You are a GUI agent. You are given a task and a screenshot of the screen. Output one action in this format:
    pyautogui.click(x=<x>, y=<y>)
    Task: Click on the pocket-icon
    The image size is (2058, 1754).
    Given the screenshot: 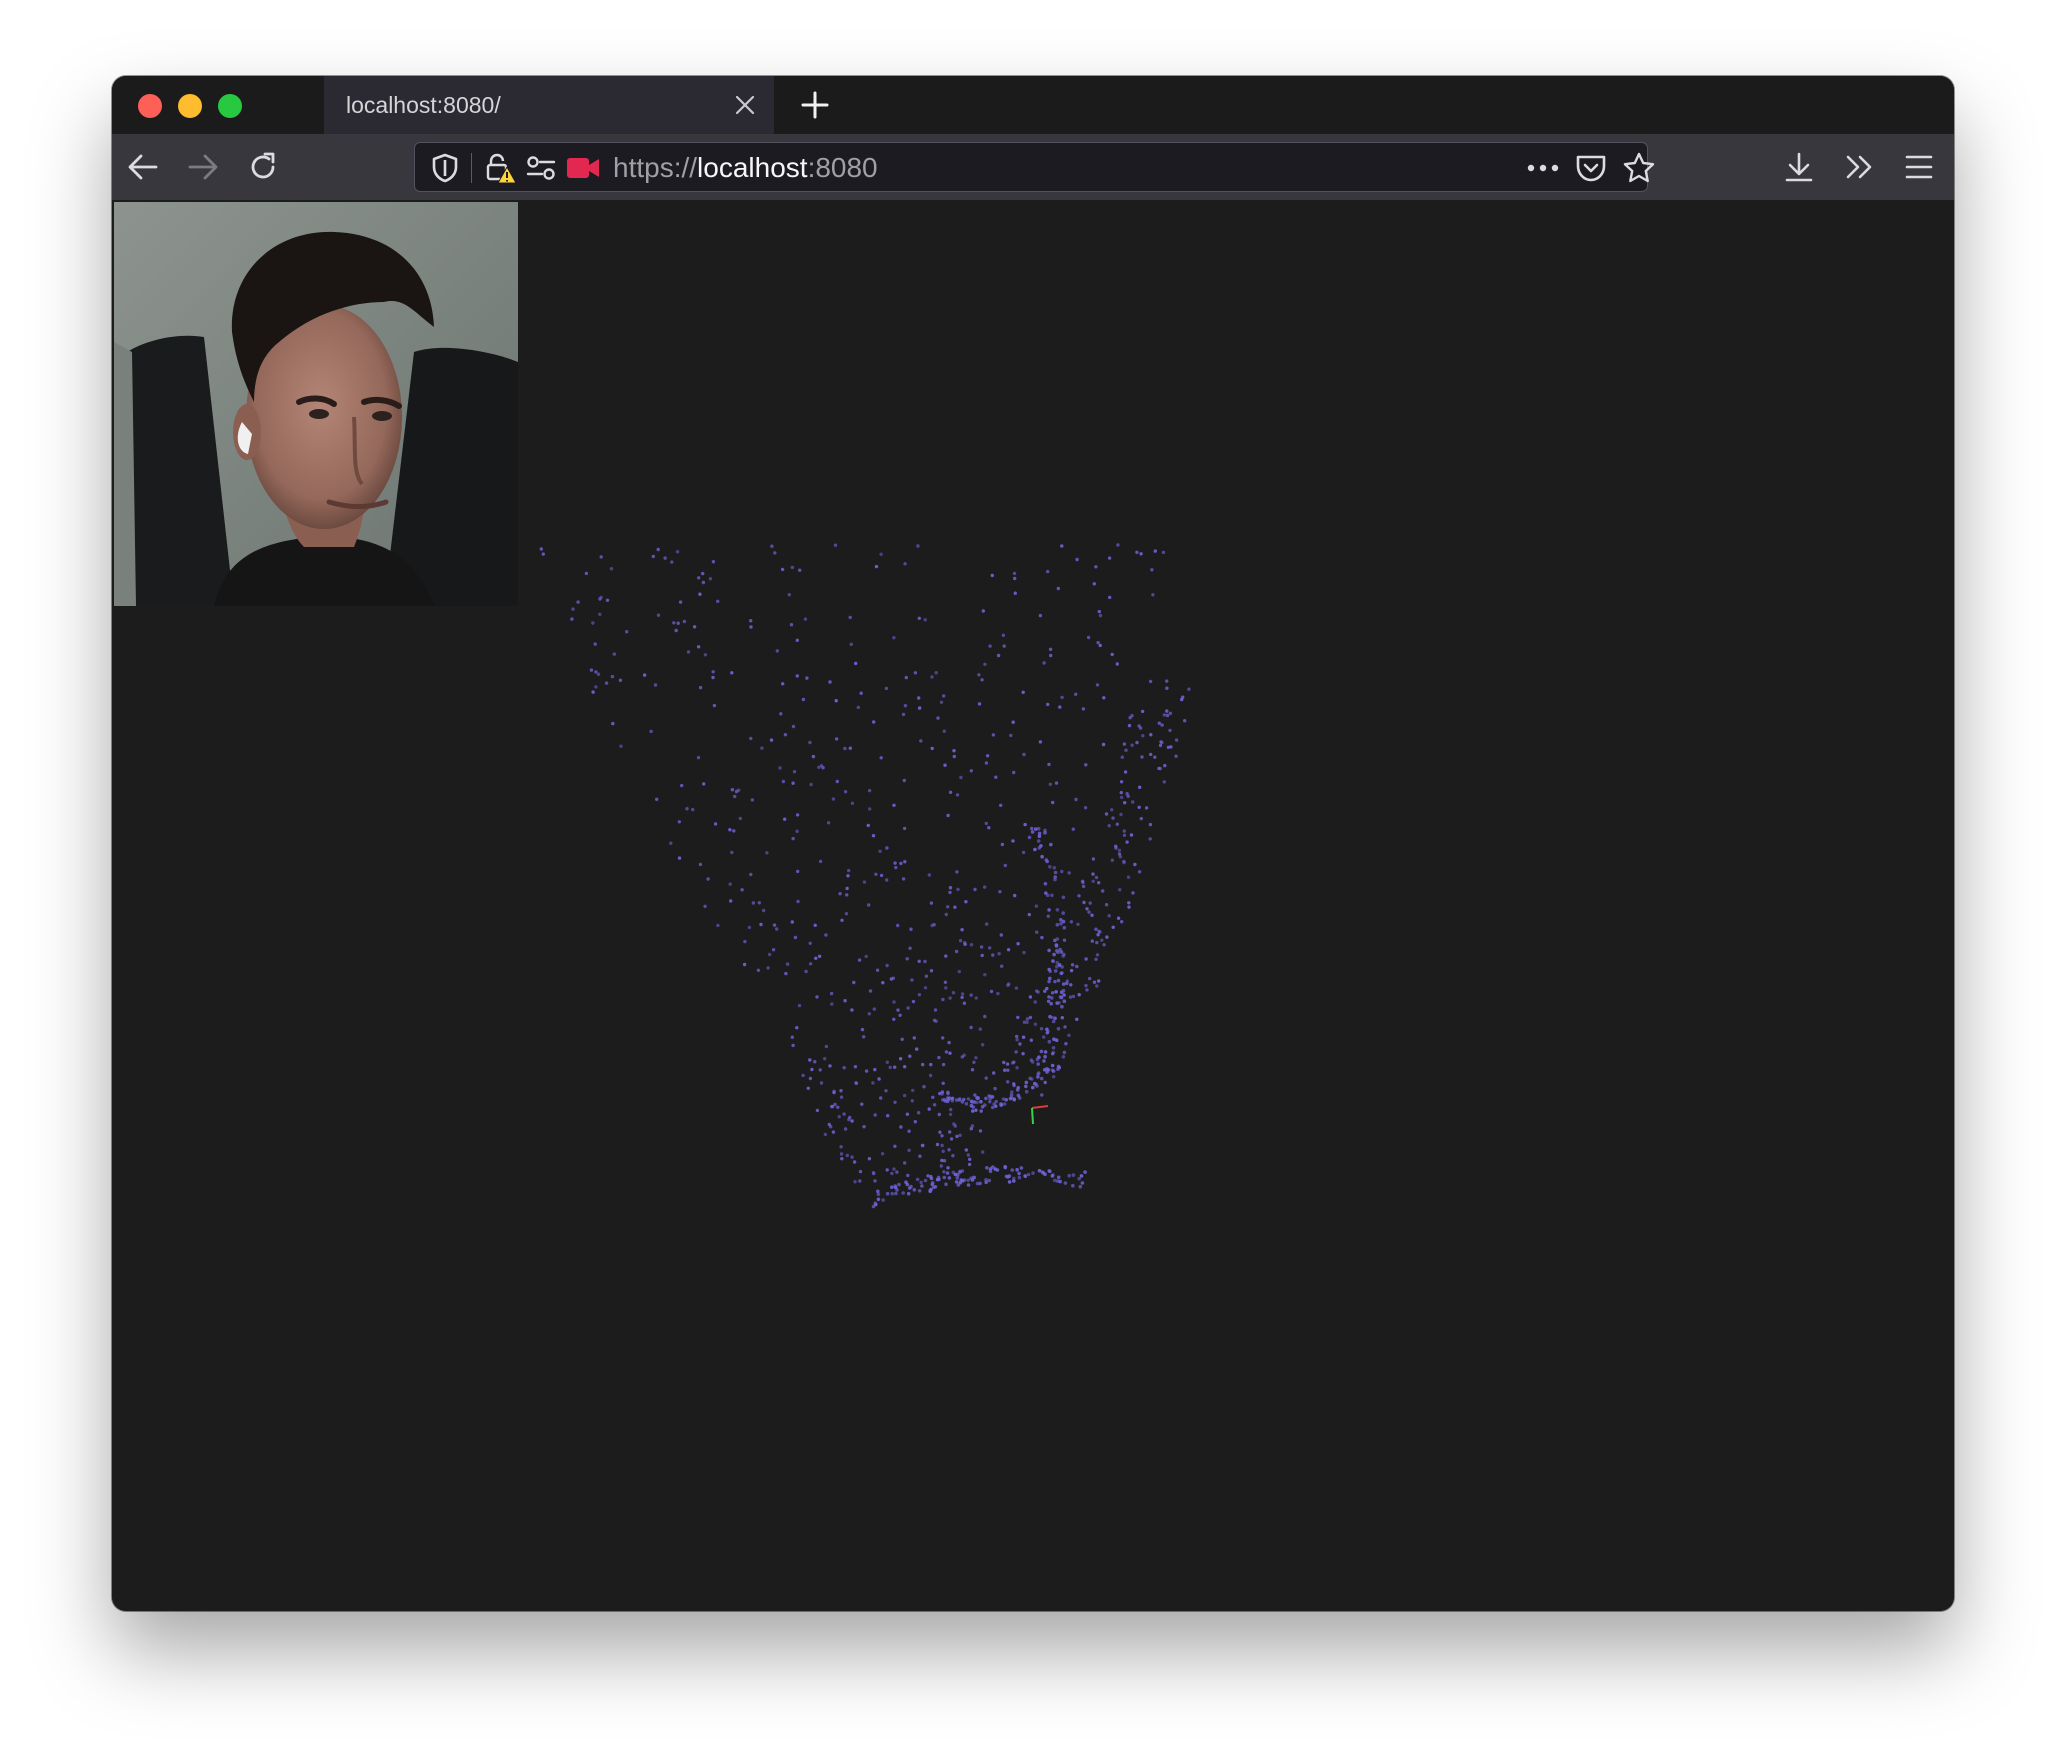 What is the action you would take?
    pyautogui.click(x=1591, y=168)
    